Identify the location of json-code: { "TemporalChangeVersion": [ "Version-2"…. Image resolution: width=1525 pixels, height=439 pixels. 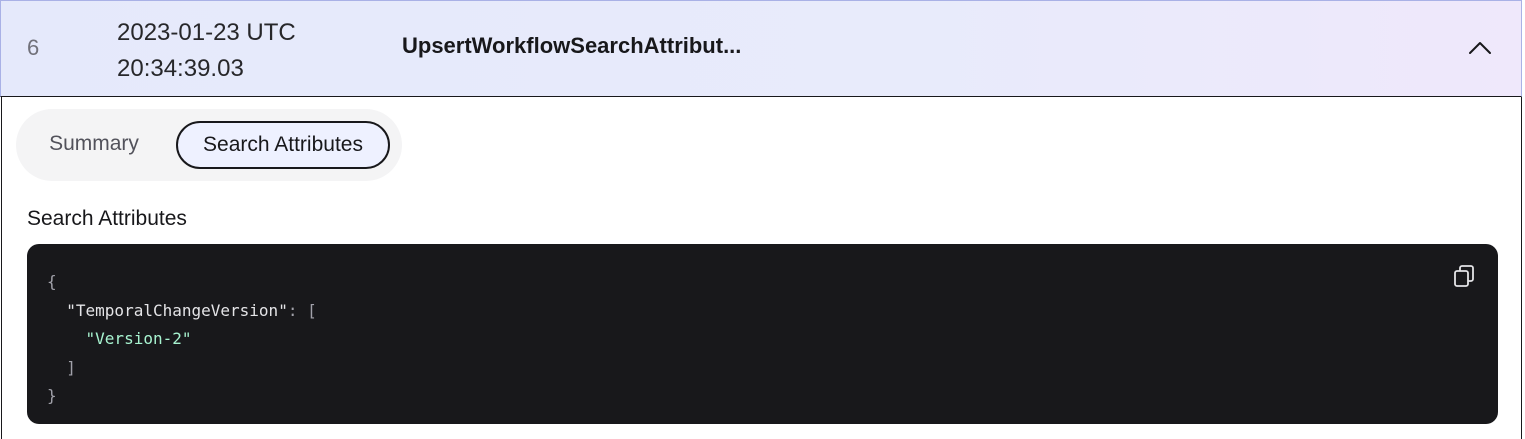
(182, 339).